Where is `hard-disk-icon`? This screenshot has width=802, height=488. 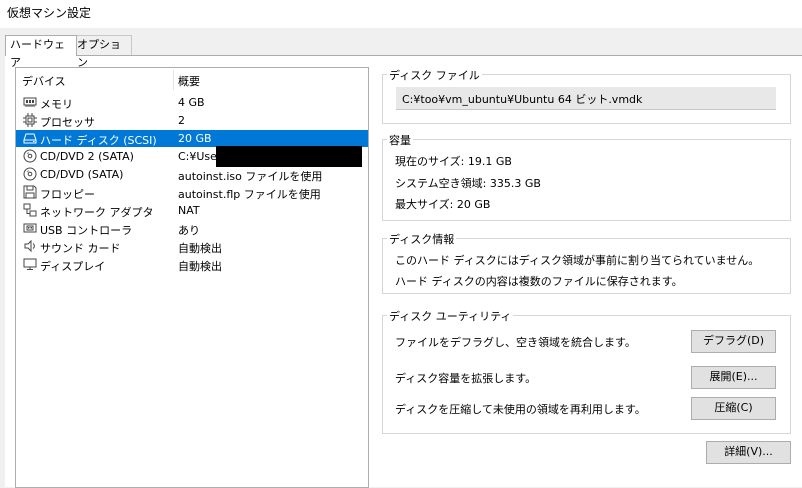 hard-disk-icon is located at coordinates (30, 138).